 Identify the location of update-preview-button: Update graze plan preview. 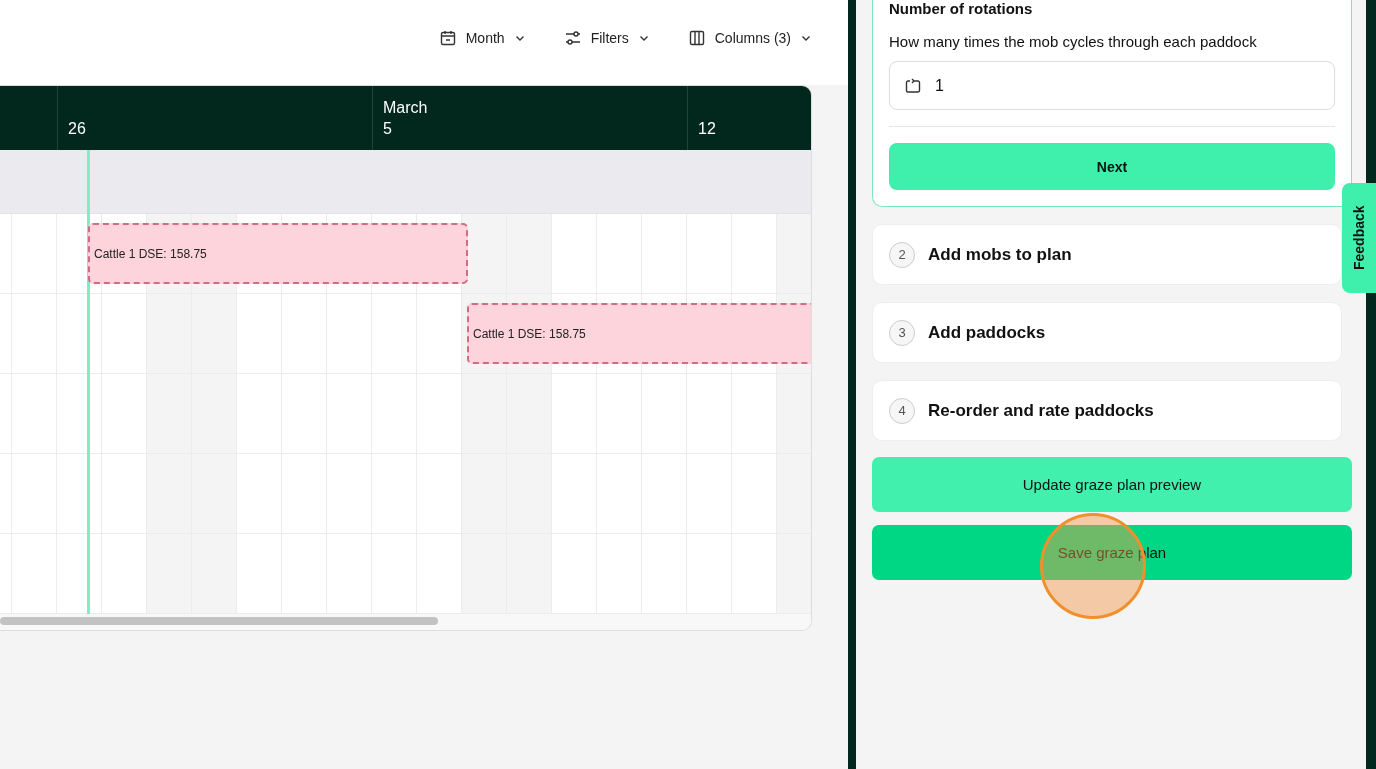
(1112, 484).